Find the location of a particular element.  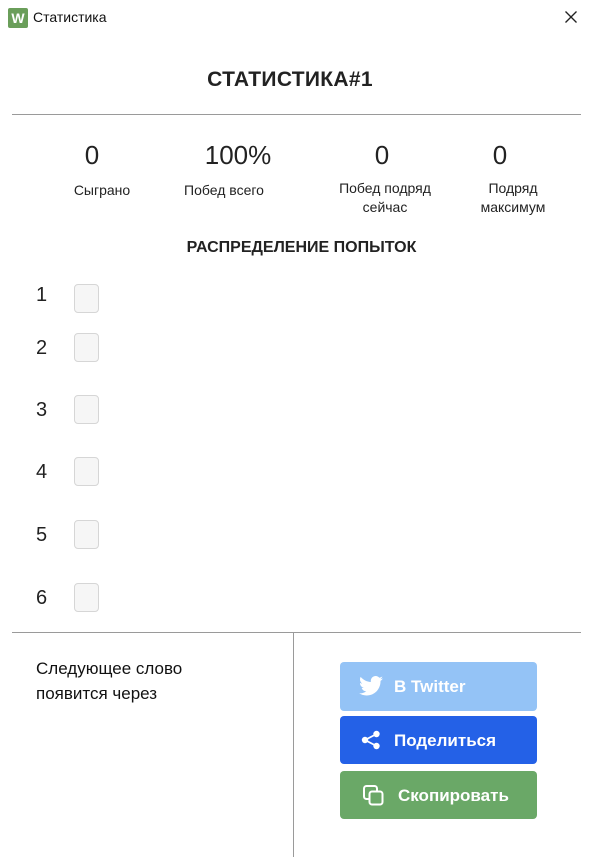

stat-max-streak-label-line2: максимум is located at coordinates (513, 207).